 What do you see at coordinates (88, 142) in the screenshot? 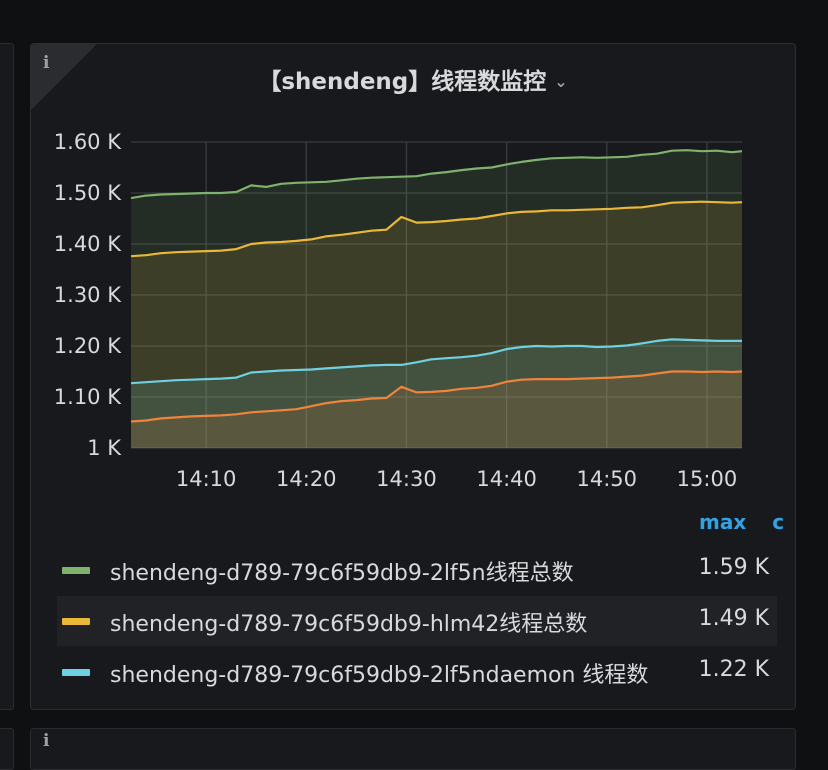
I see `y-tick-label: 1.60 K` at bounding box center [88, 142].